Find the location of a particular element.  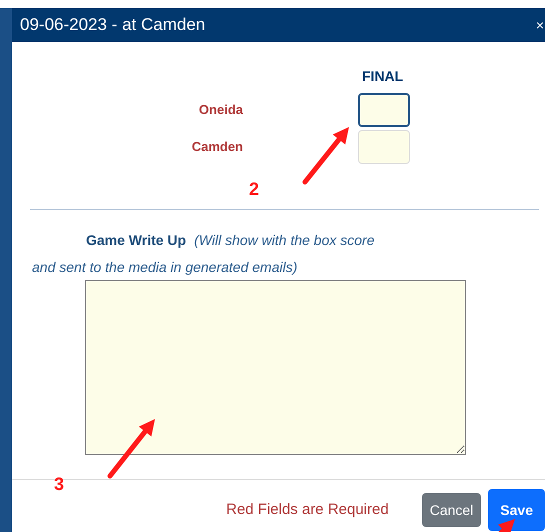

hint-text: (Will show with the box score is located at coordinates (284, 240).